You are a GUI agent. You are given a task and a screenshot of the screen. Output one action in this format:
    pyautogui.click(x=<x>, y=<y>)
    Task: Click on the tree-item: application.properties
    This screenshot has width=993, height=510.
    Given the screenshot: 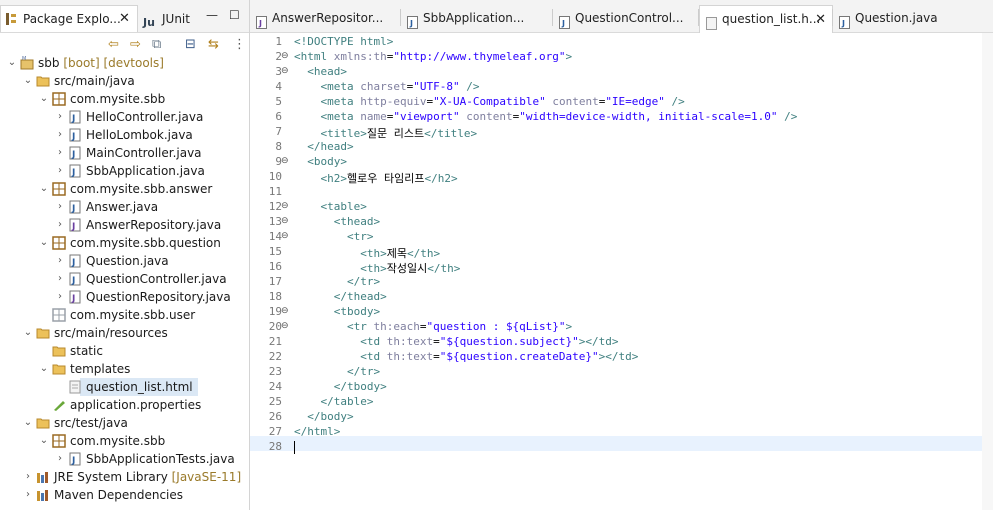 What is the action you would take?
    pyautogui.click(x=124, y=405)
    